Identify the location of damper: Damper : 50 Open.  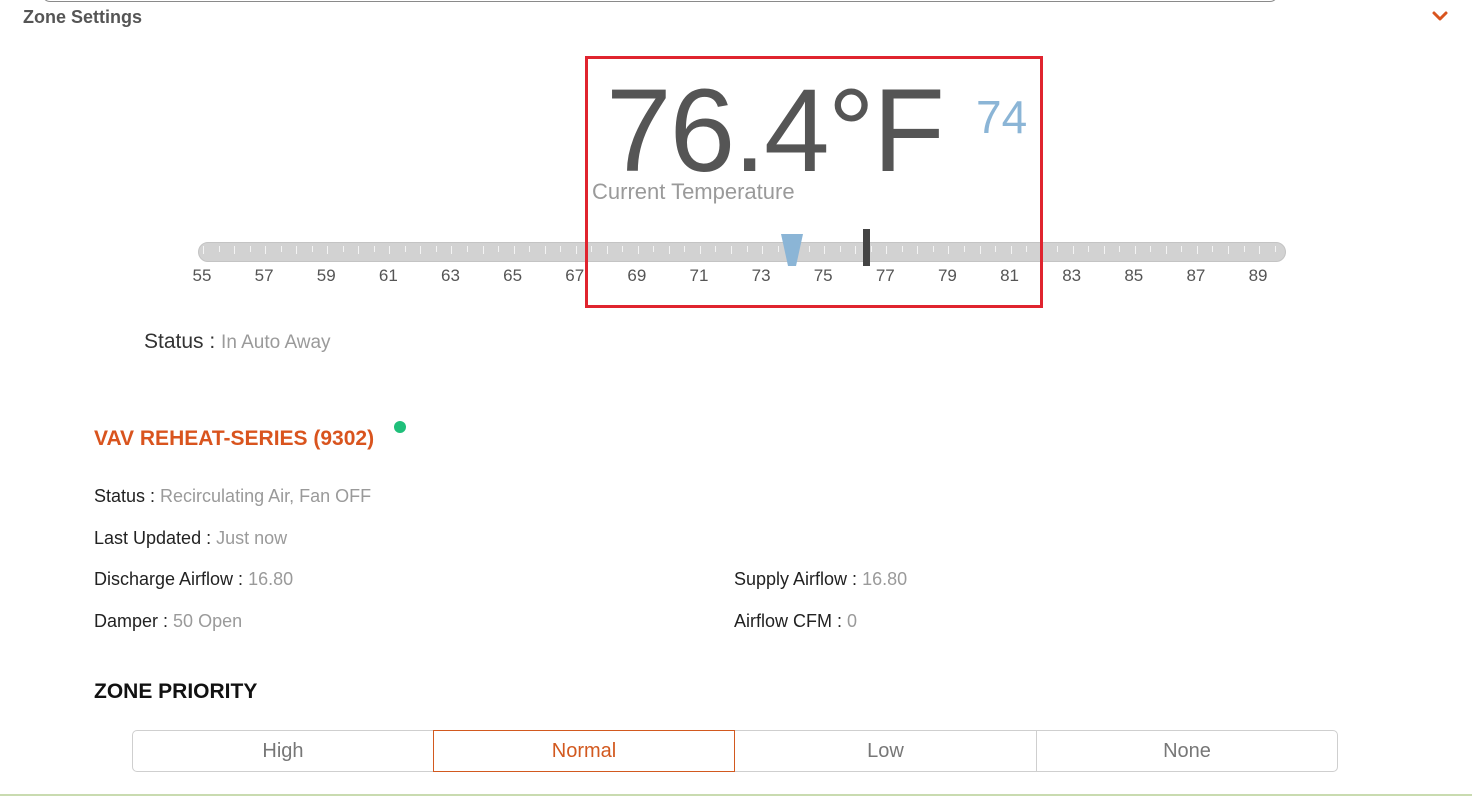
(168, 621).